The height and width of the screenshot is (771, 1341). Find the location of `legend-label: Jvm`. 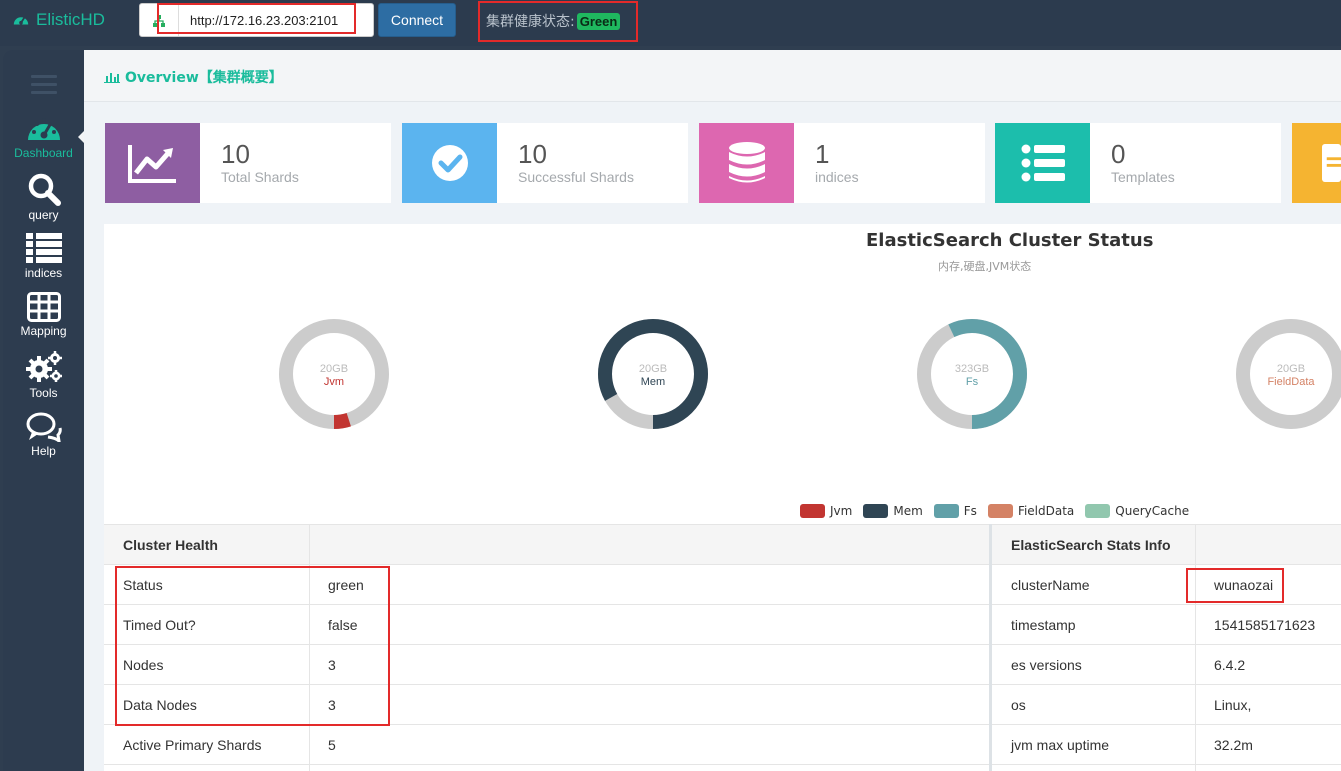

legend-label: Jvm is located at coordinates (841, 511).